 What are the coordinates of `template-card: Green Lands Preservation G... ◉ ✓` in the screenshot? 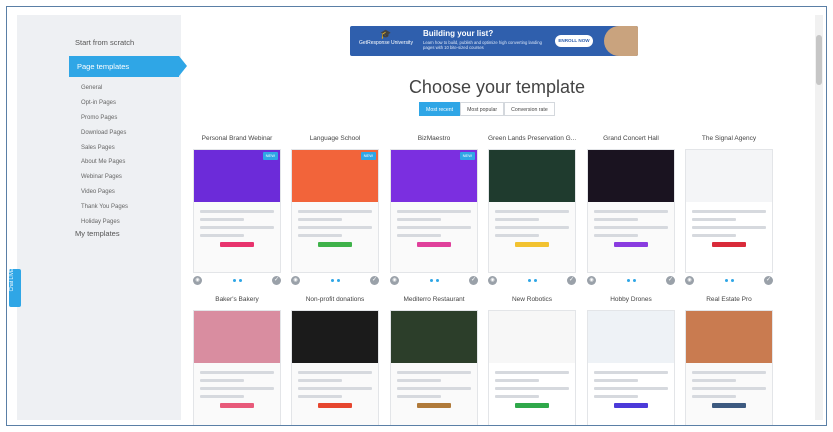 It's located at (532, 211).